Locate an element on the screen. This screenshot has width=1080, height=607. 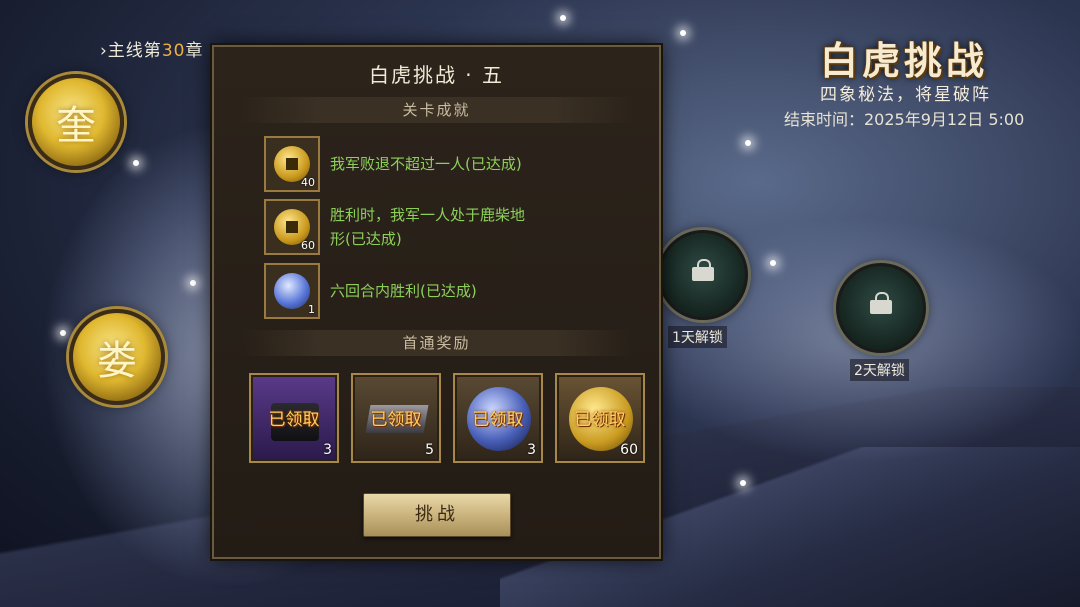
achievement-text: 六回合内胜利(已达成) is located at coordinates (403, 291).